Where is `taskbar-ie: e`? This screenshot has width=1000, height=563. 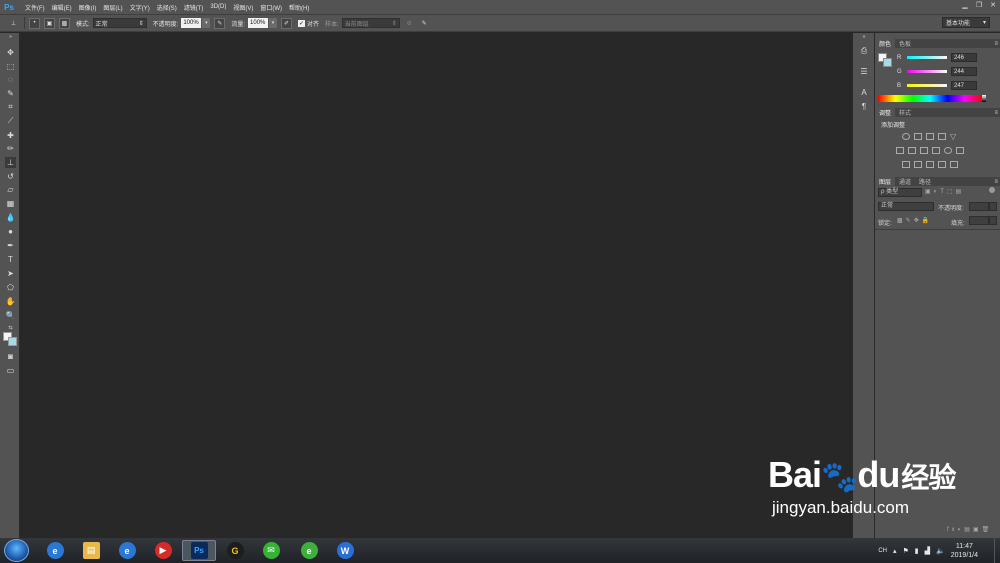
taskbar-ie: e is located at coordinates (55, 550).